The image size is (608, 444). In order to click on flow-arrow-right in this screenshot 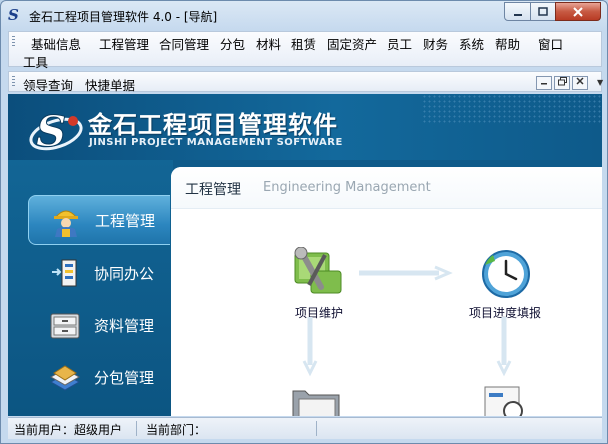, I will do `click(406, 273)`.